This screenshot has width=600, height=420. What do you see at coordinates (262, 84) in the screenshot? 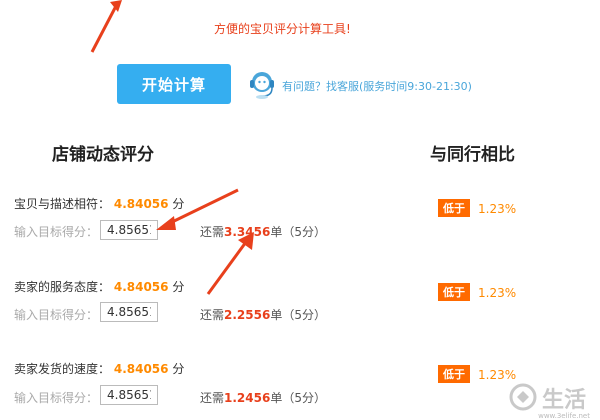
I see `customer-service-icon` at bounding box center [262, 84].